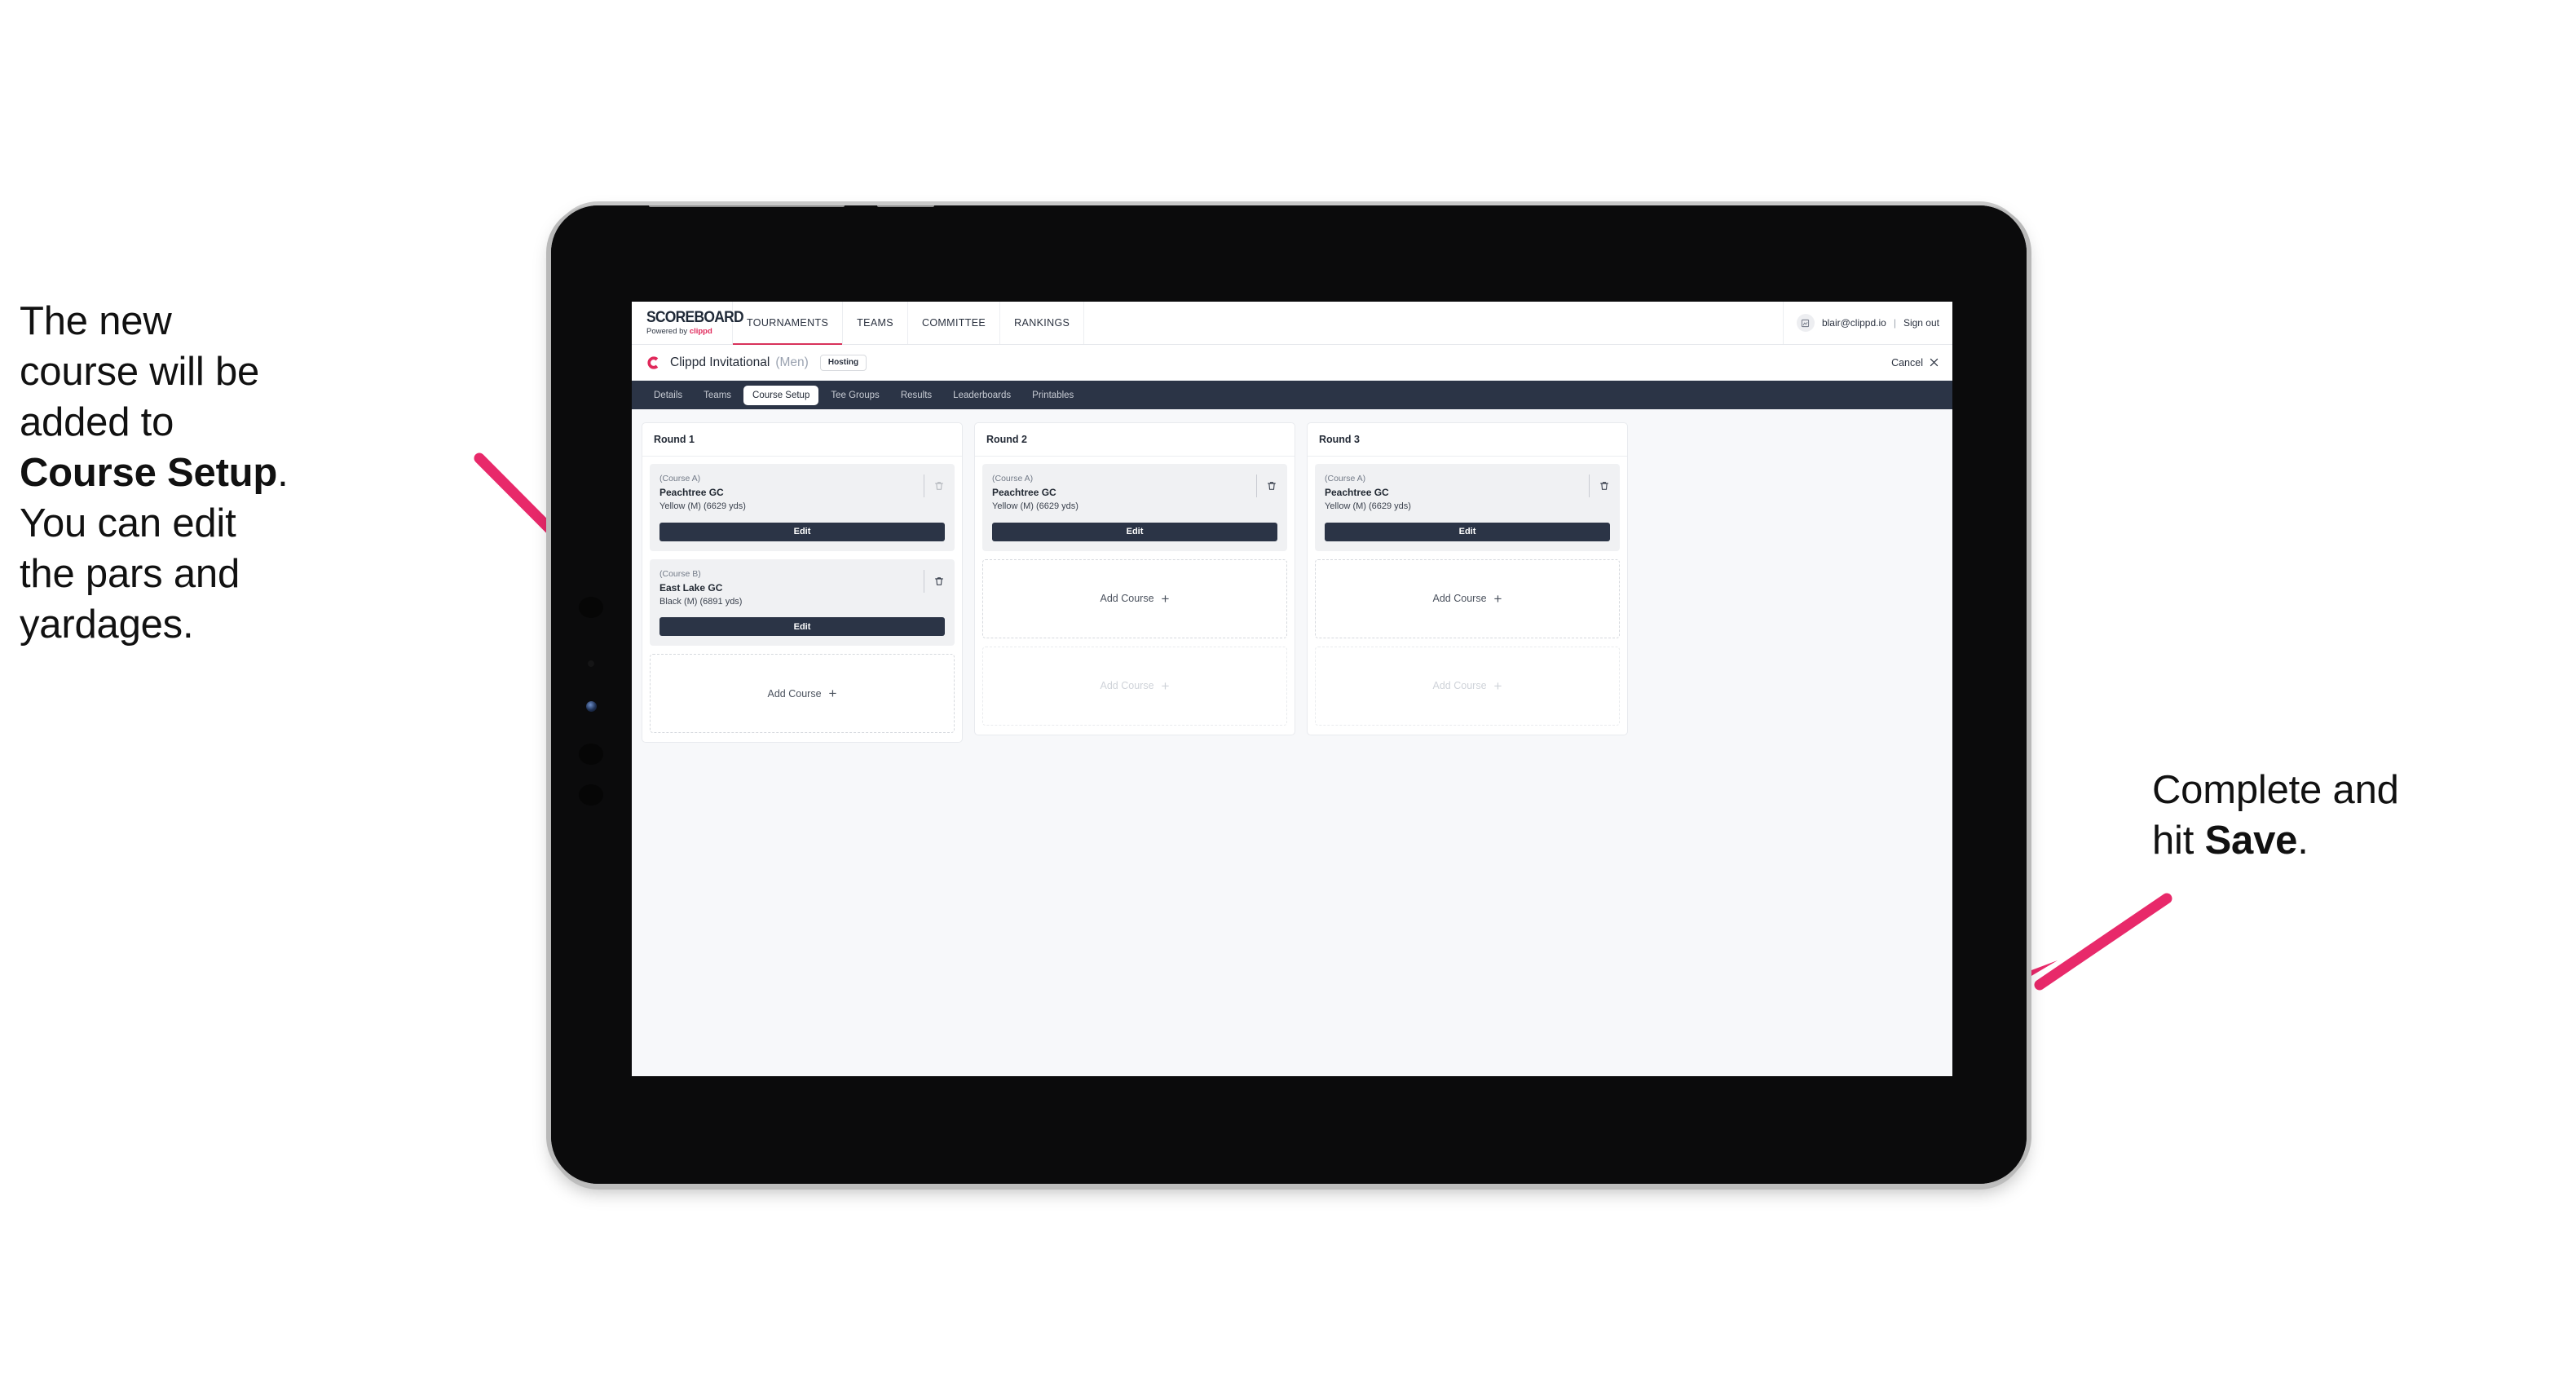 The height and width of the screenshot is (1386, 2576). What do you see at coordinates (1467, 440) in the screenshot?
I see `round-title-3: Round 3` at bounding box center [1467, 440].